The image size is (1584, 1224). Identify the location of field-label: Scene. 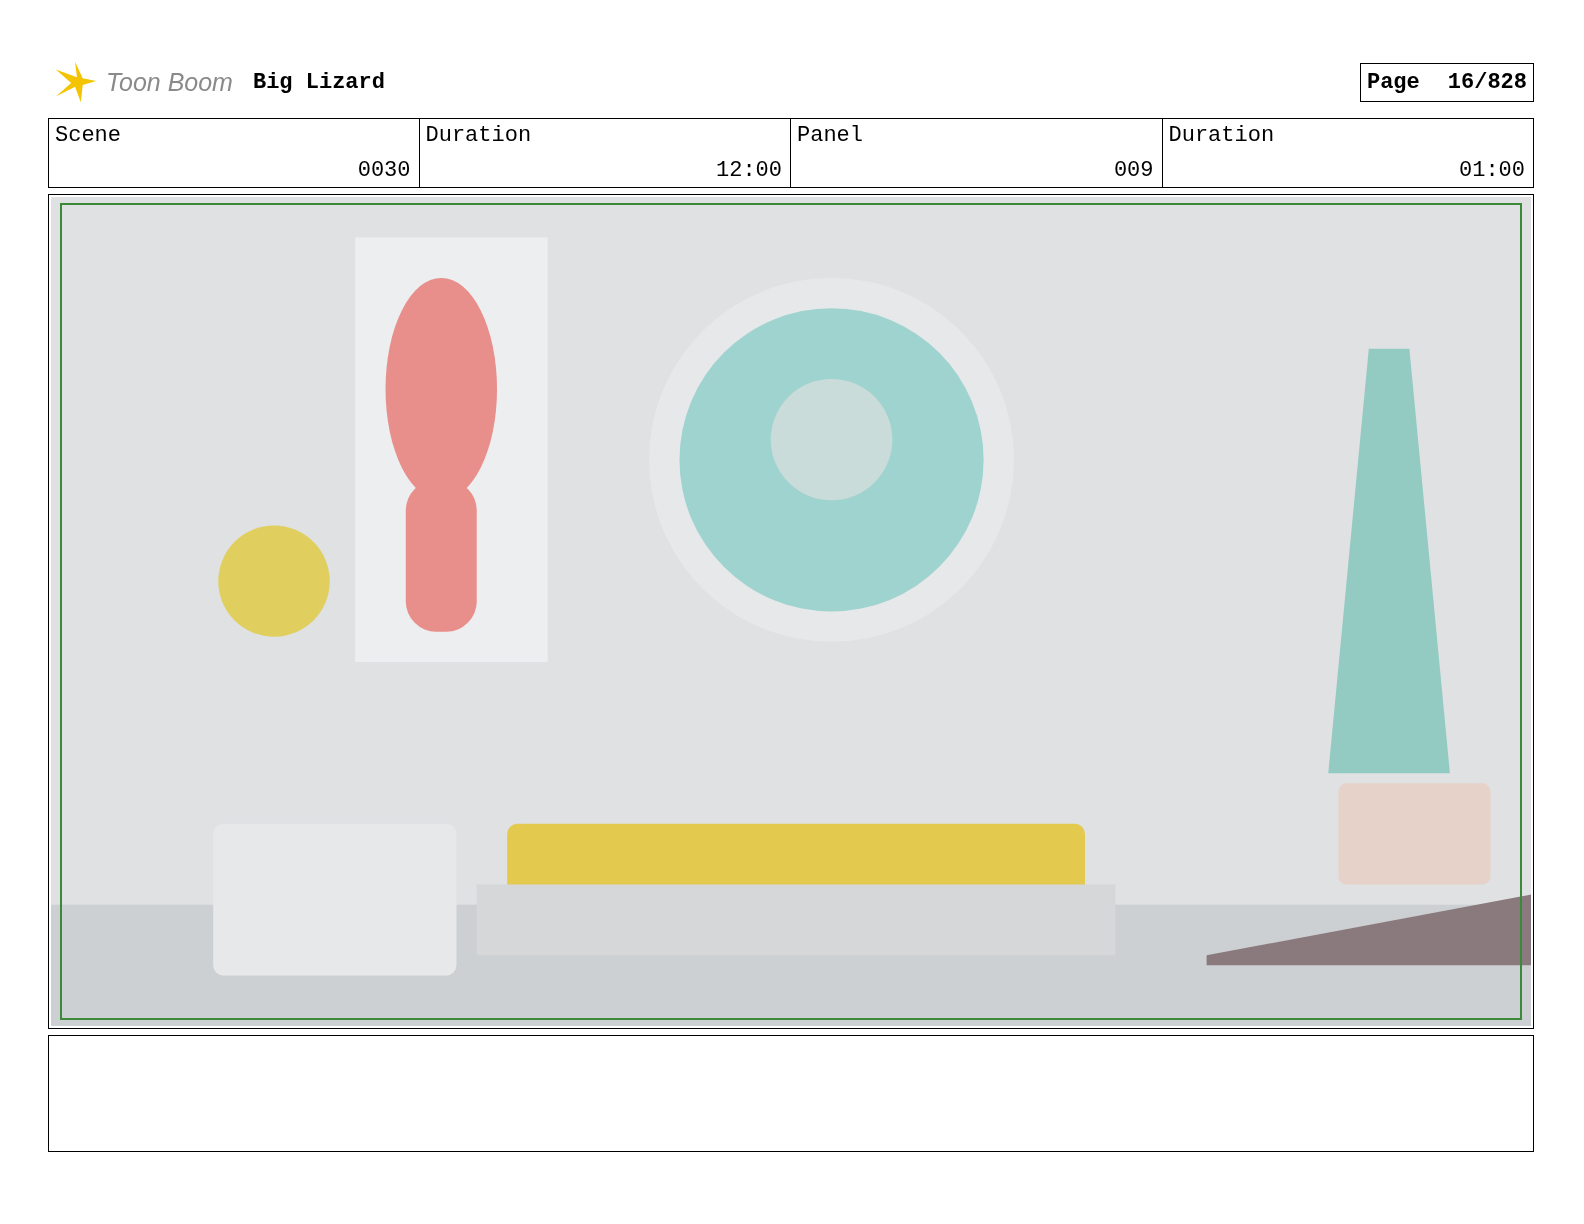
(88, 135).